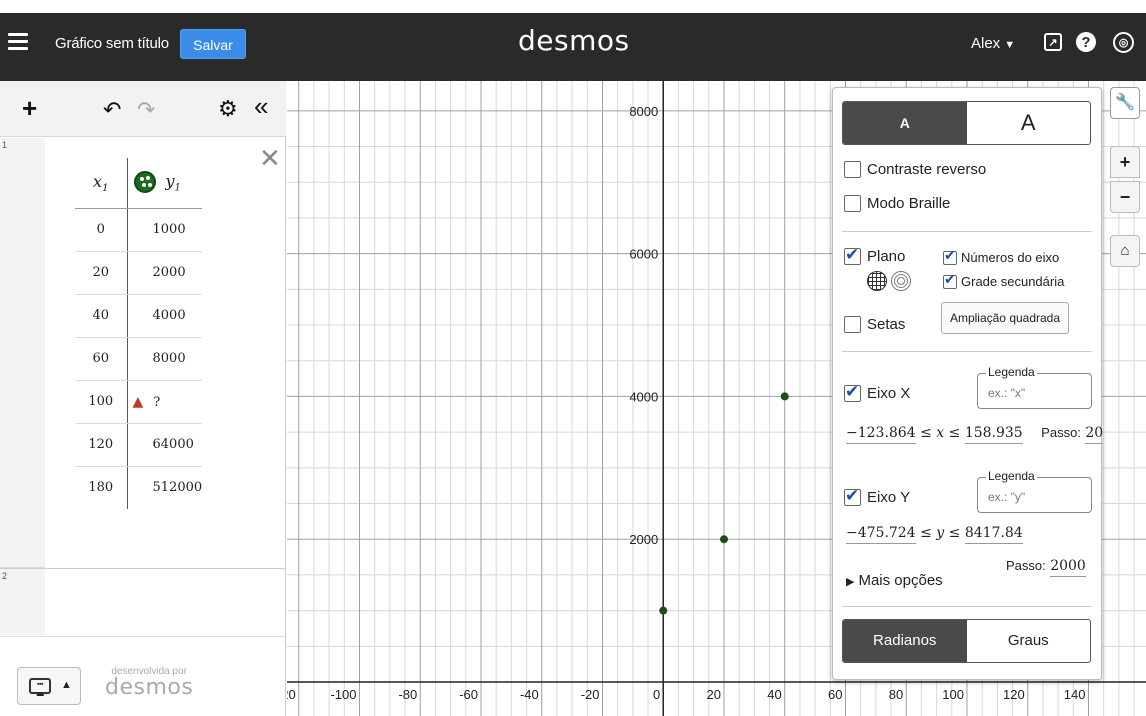 The height and width of the screenshot is (716, 1146). Describe the element at coordinates (1061, 432) in the screenshot. I see `x-step-label: Passo:` at that location.